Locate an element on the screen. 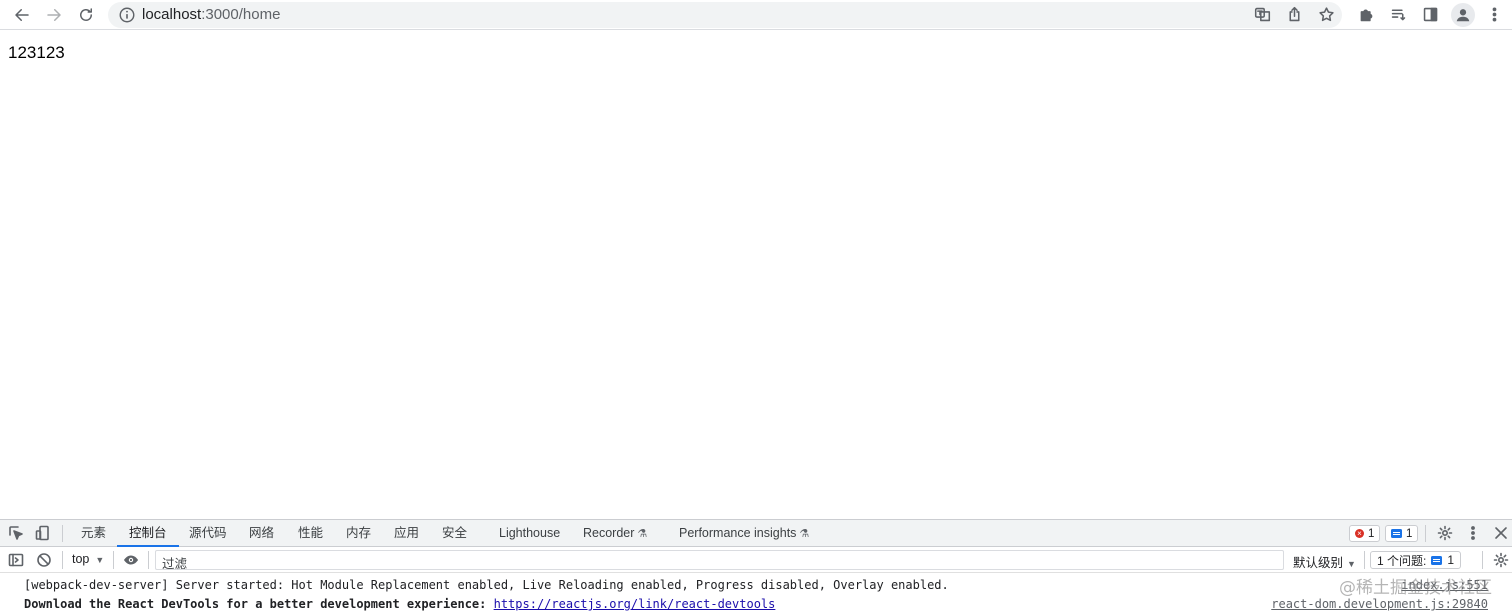 The height and width of the screenshot is (611, 1512). back-icon is located at coordinates (22, 15).